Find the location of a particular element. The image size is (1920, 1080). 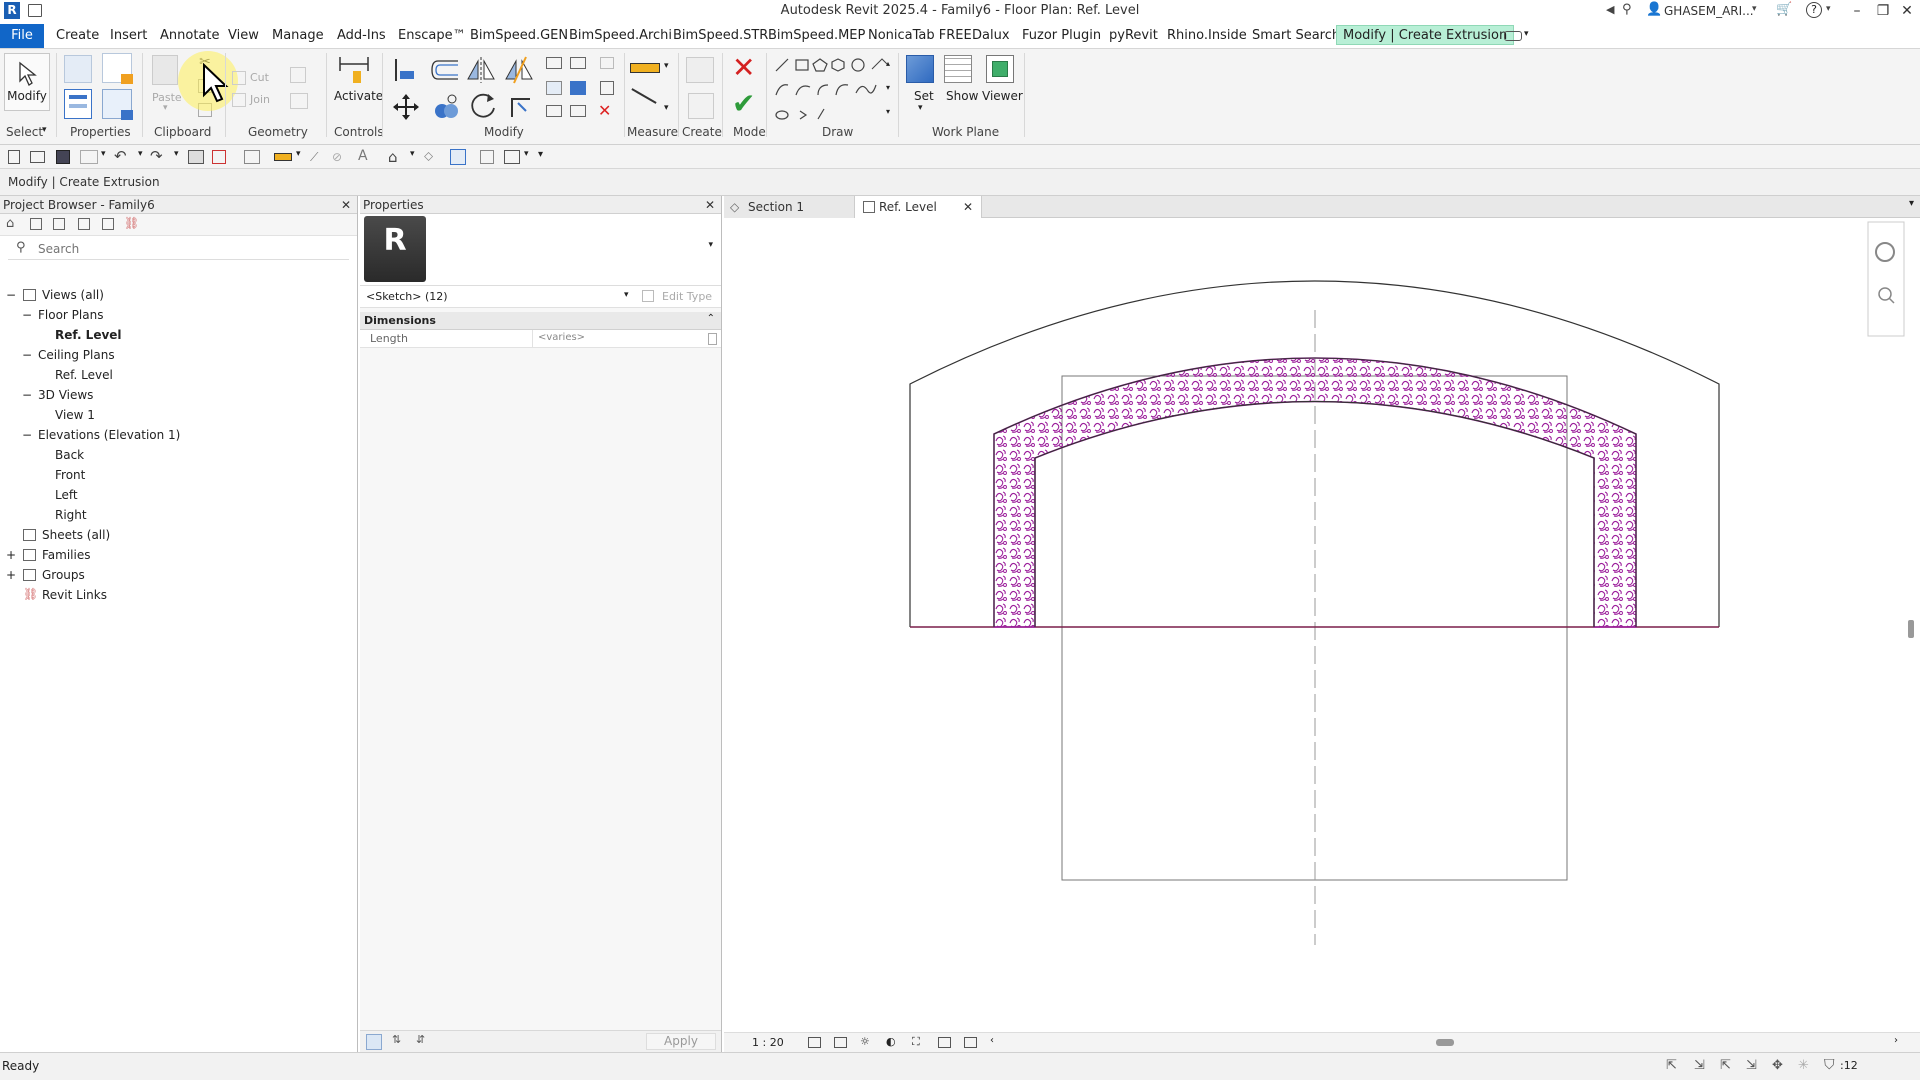

shadows-icon: ◐ is located at coordinates (891, 1041).